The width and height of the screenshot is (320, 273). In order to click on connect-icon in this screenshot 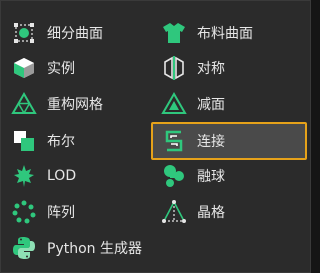, I will do `click(174, 141)`.